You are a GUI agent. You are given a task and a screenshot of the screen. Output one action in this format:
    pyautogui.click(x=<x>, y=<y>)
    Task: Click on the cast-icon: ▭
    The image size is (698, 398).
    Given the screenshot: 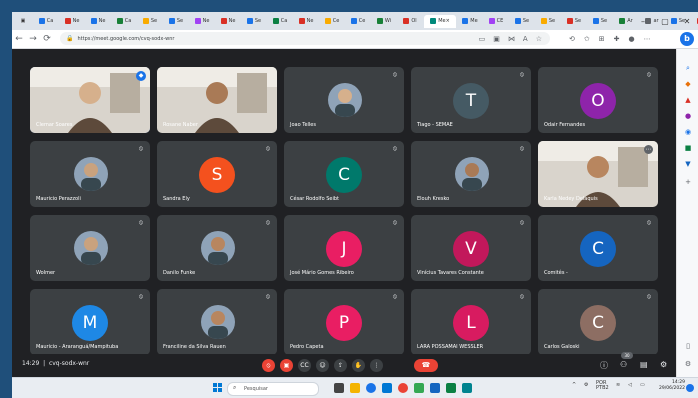 What is the action you would take?
    pyautogui.click(x=482, y=39)
    